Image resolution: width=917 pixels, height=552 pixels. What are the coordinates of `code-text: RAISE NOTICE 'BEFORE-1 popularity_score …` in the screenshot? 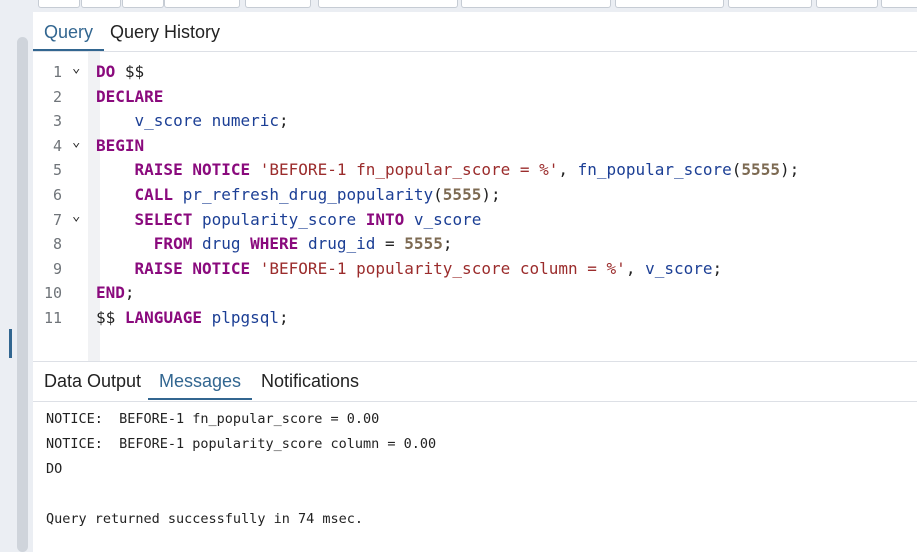 It's located at (428, 268).